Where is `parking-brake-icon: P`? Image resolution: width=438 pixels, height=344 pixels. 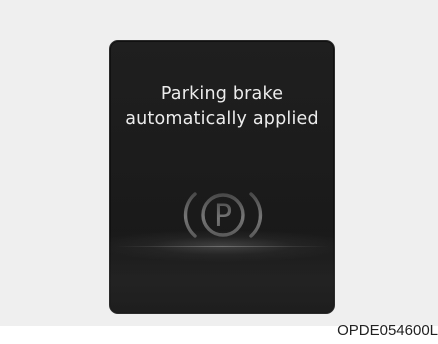
parking-brake-icon: P is located at coordinates (223, 215).